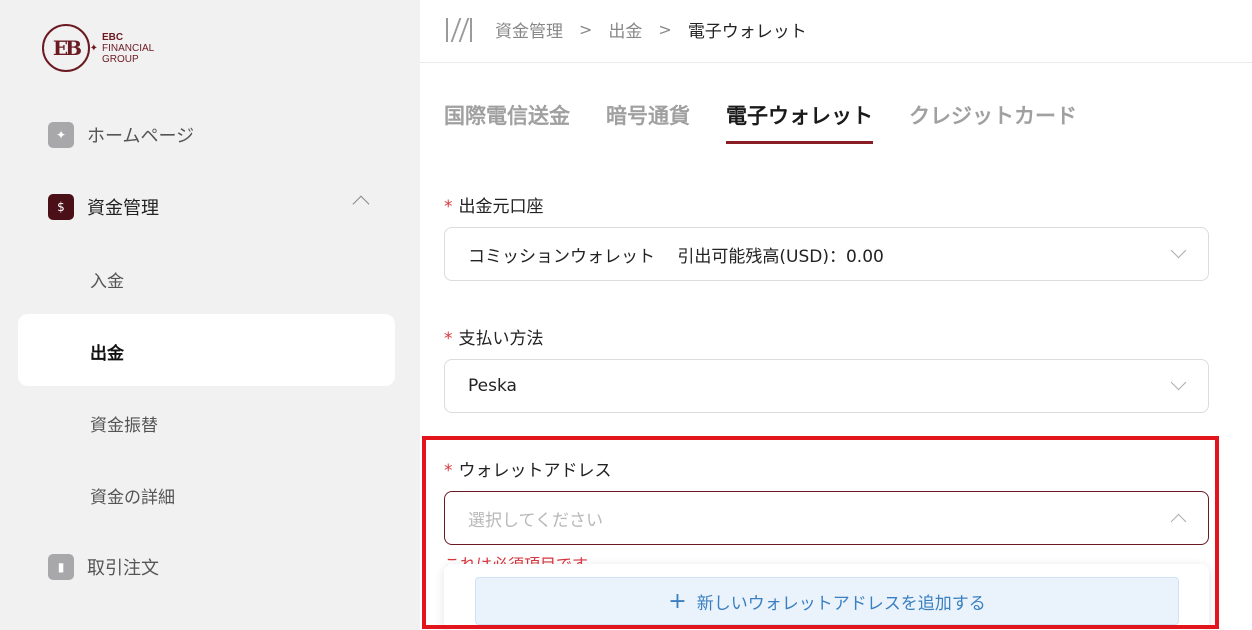 The height and width of the screenshot is (630, 1252). I want to click on plus-icon: +, so click(677, 601).